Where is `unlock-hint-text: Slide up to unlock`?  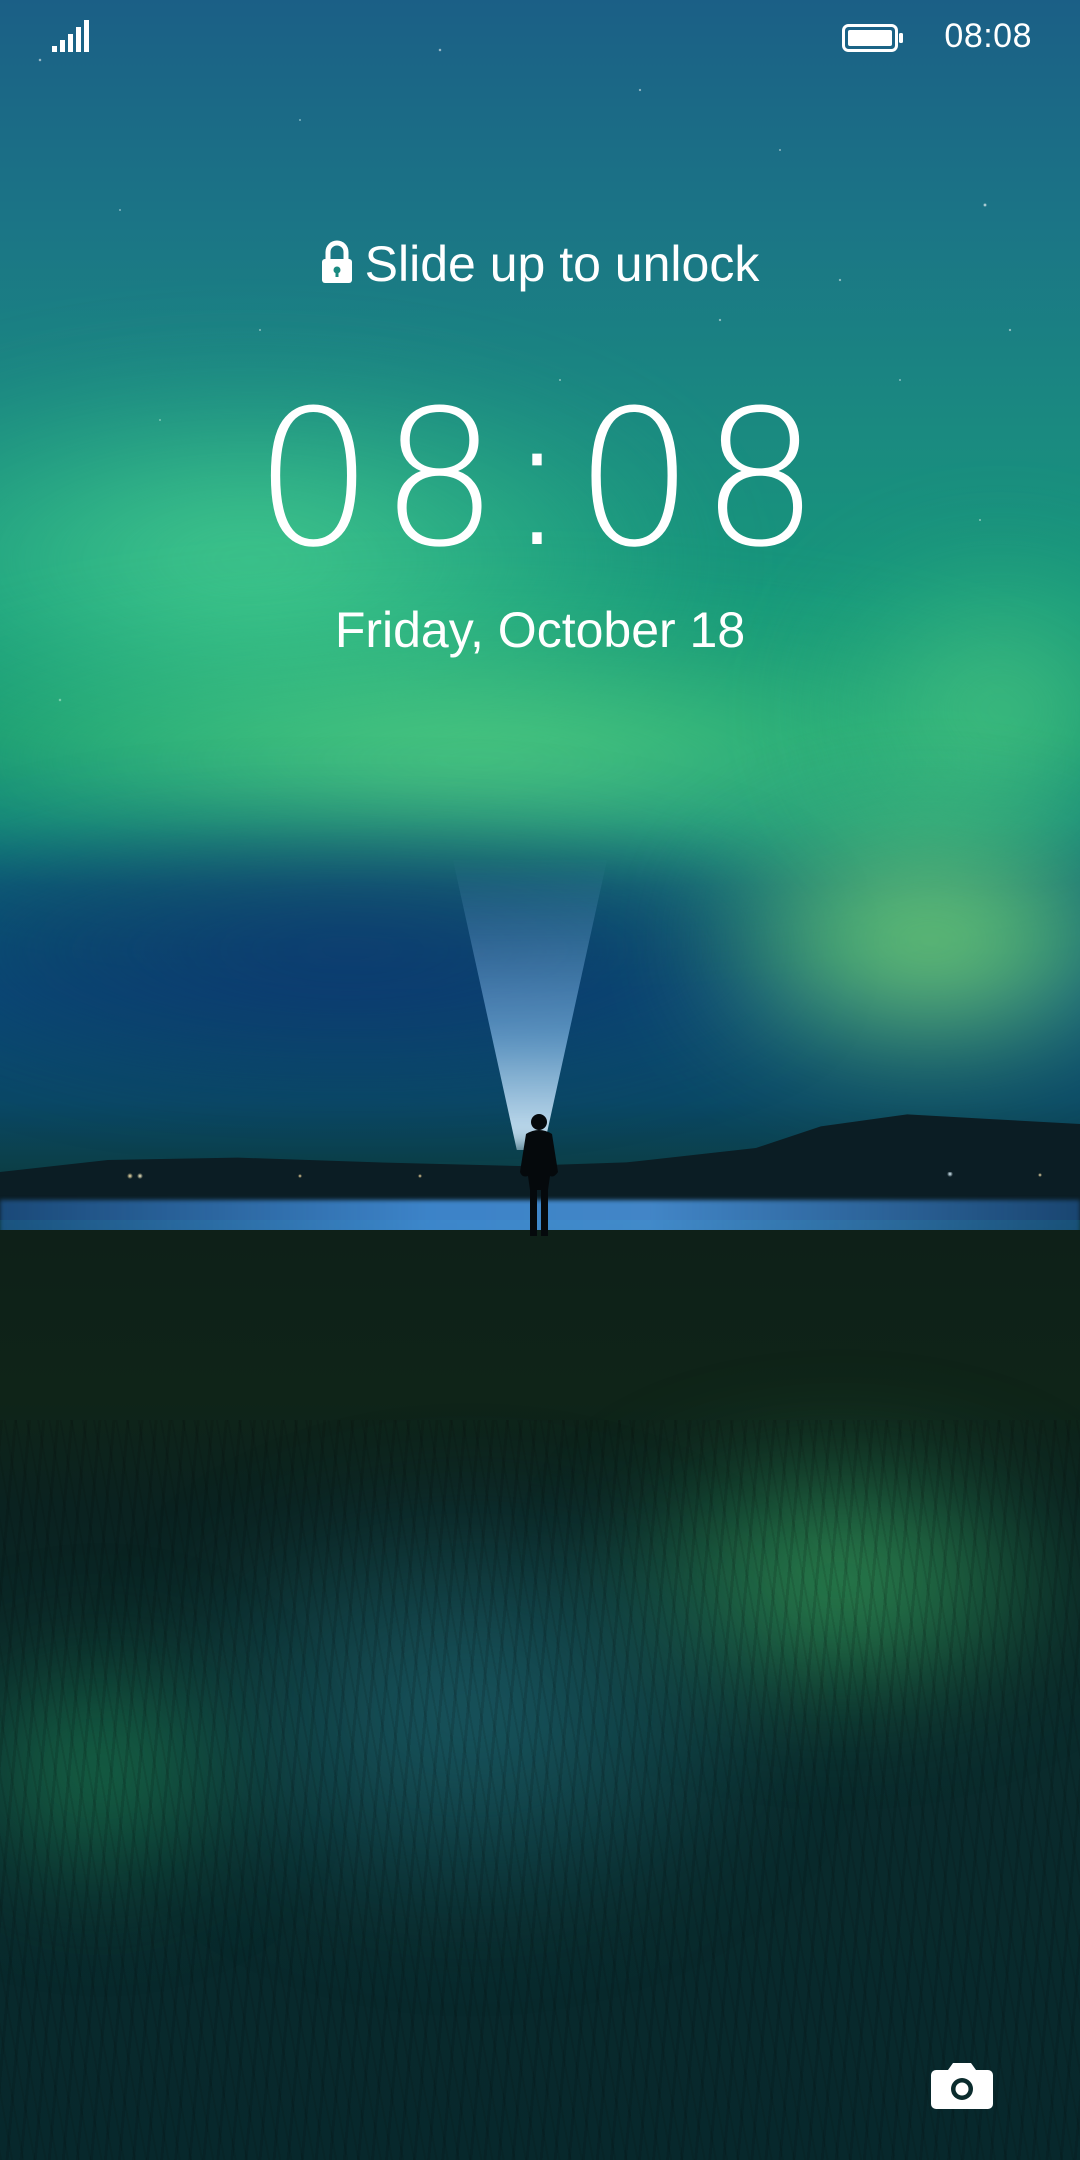 unlock-hint-text: Slide up to unlock is located at coordinates (562, 264).